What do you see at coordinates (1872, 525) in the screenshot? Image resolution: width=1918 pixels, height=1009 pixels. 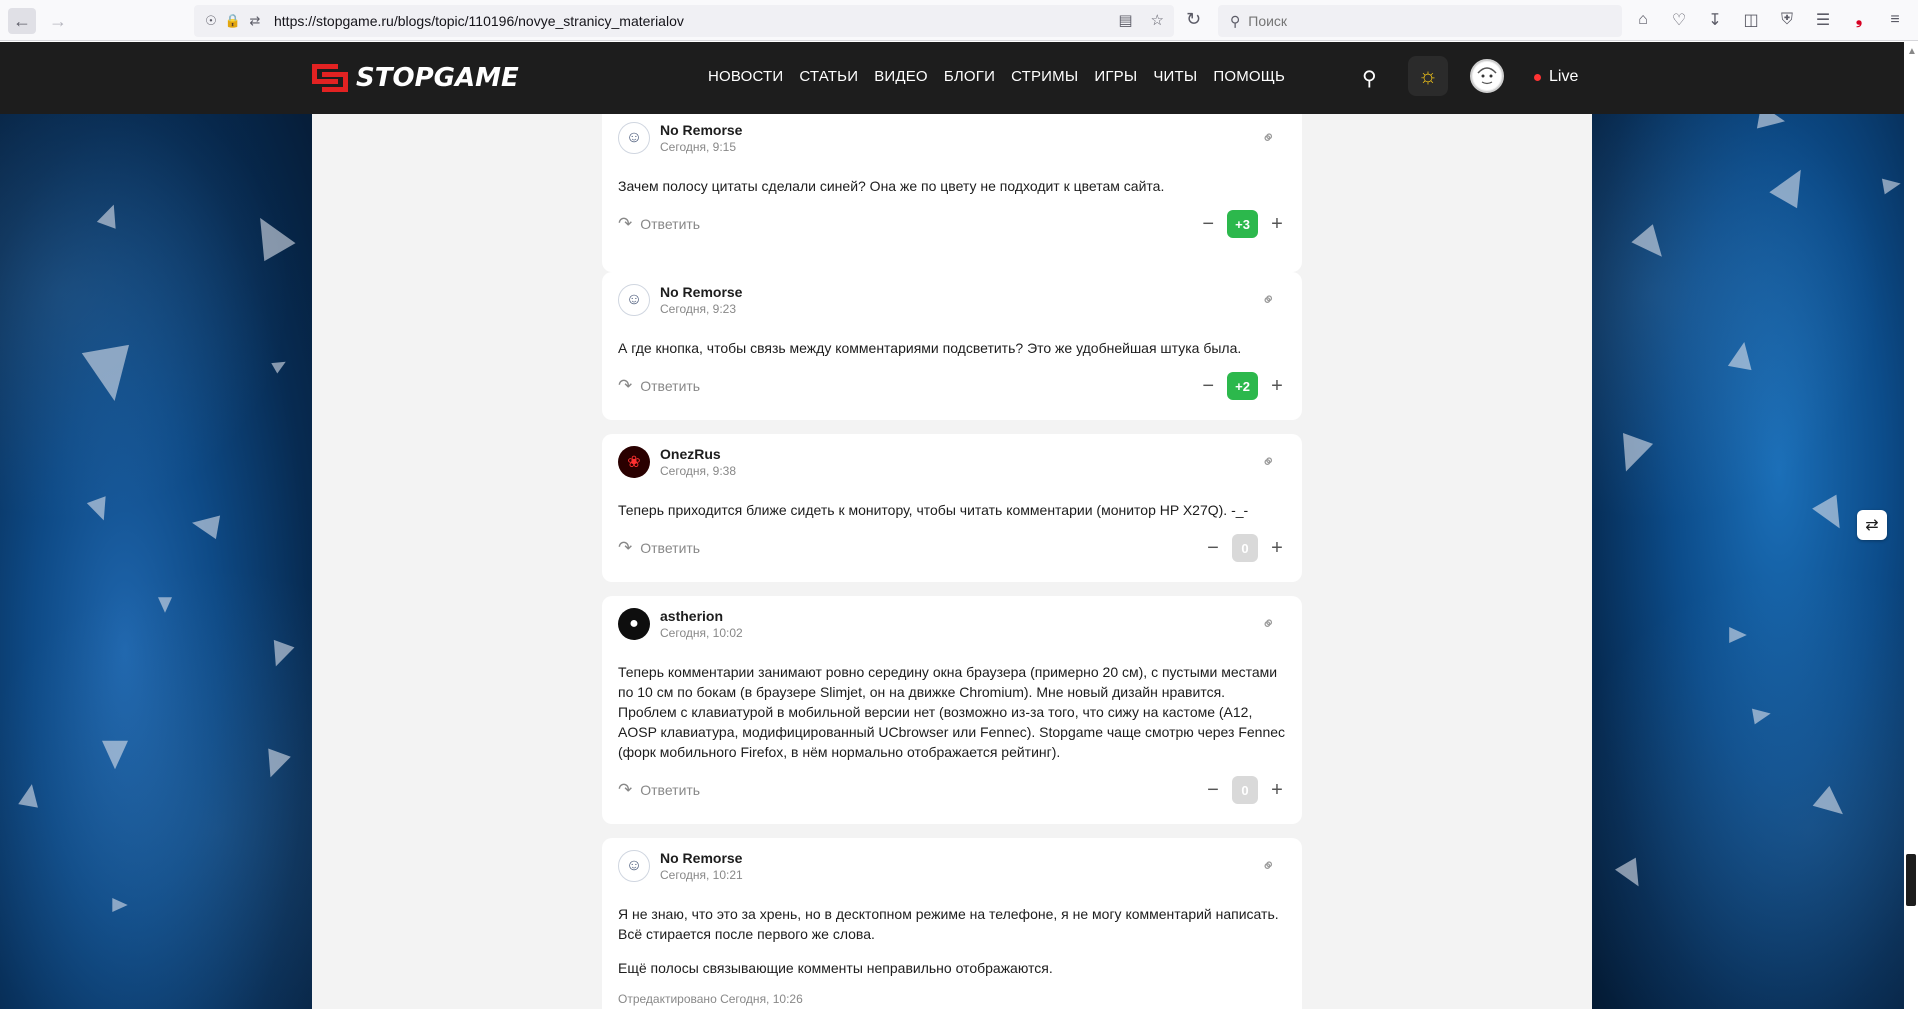 I see `refresh-comments-icon: ⇄` at bounding box center [1872, 525].